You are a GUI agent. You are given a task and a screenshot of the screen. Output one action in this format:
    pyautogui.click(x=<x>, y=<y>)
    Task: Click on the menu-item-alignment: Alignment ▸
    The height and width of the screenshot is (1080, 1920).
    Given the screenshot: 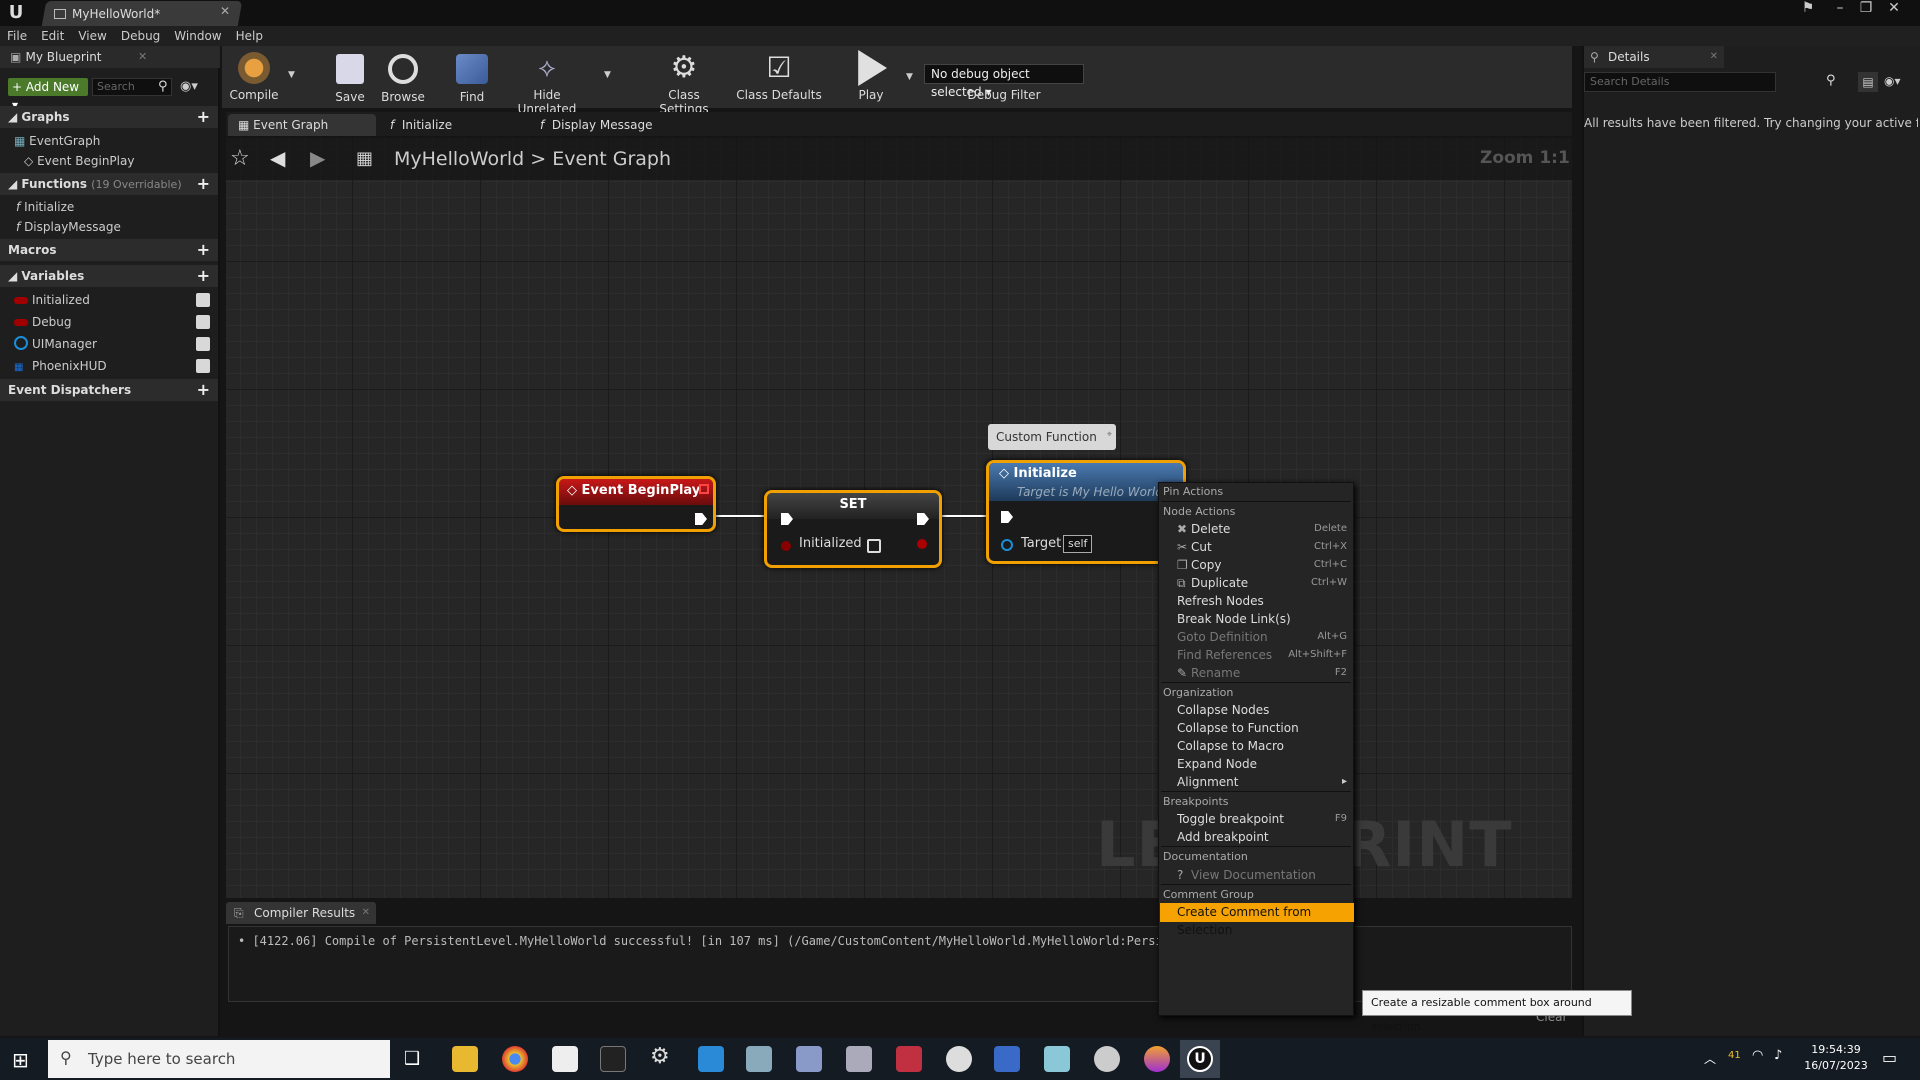 What is the action you would take?
    pyautogui.click(x=1264, y=782)
    